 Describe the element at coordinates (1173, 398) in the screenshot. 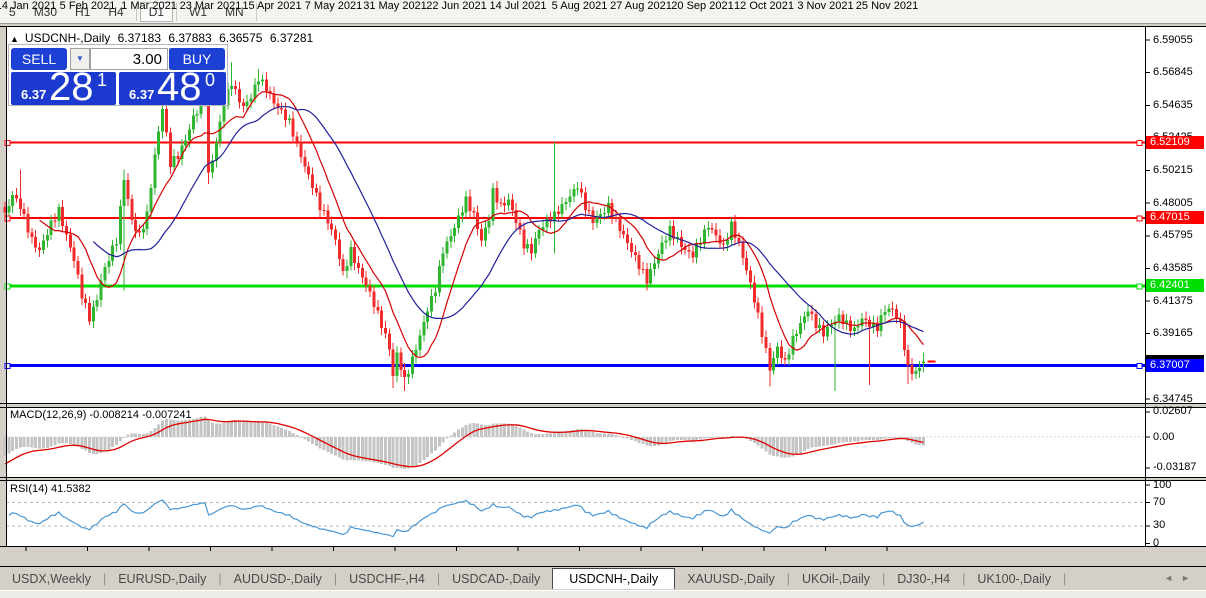

I see `price-tick-label: 6.34745` at that location.